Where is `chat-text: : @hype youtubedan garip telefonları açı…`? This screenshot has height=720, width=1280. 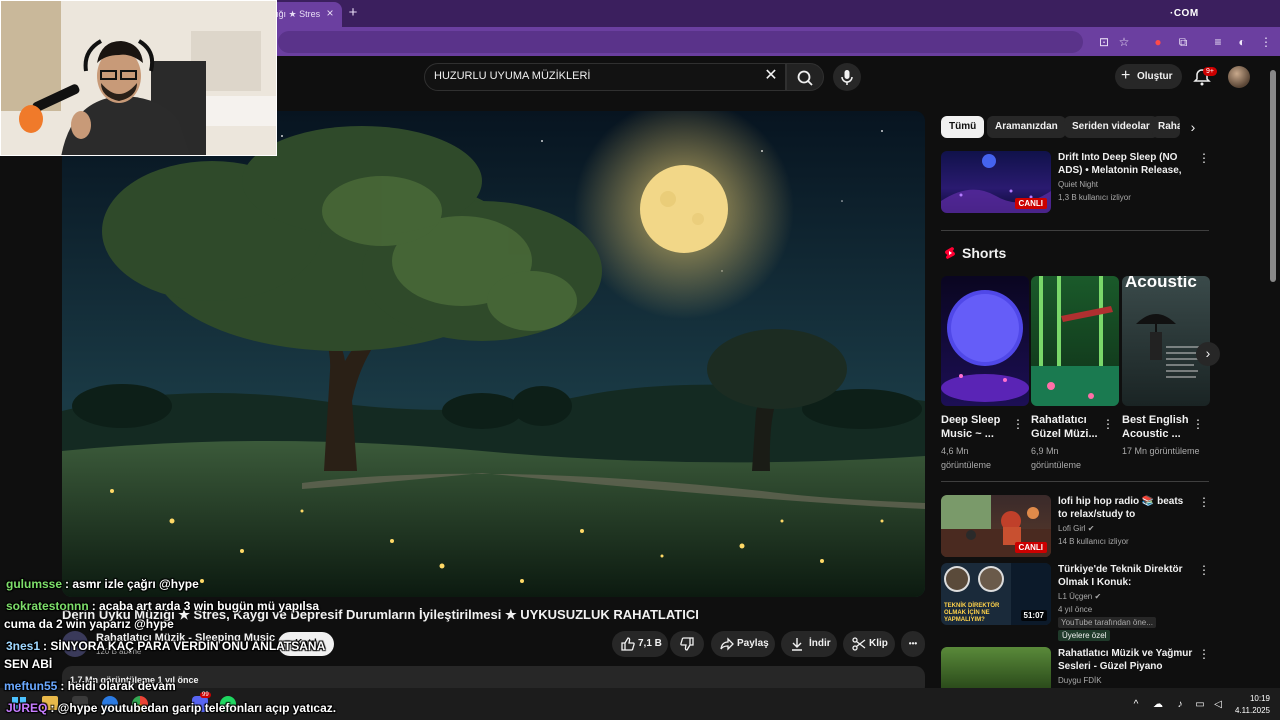
chat-text: : @hype youtubedan garip telefonları açı… is located at coordinates (193, 708).